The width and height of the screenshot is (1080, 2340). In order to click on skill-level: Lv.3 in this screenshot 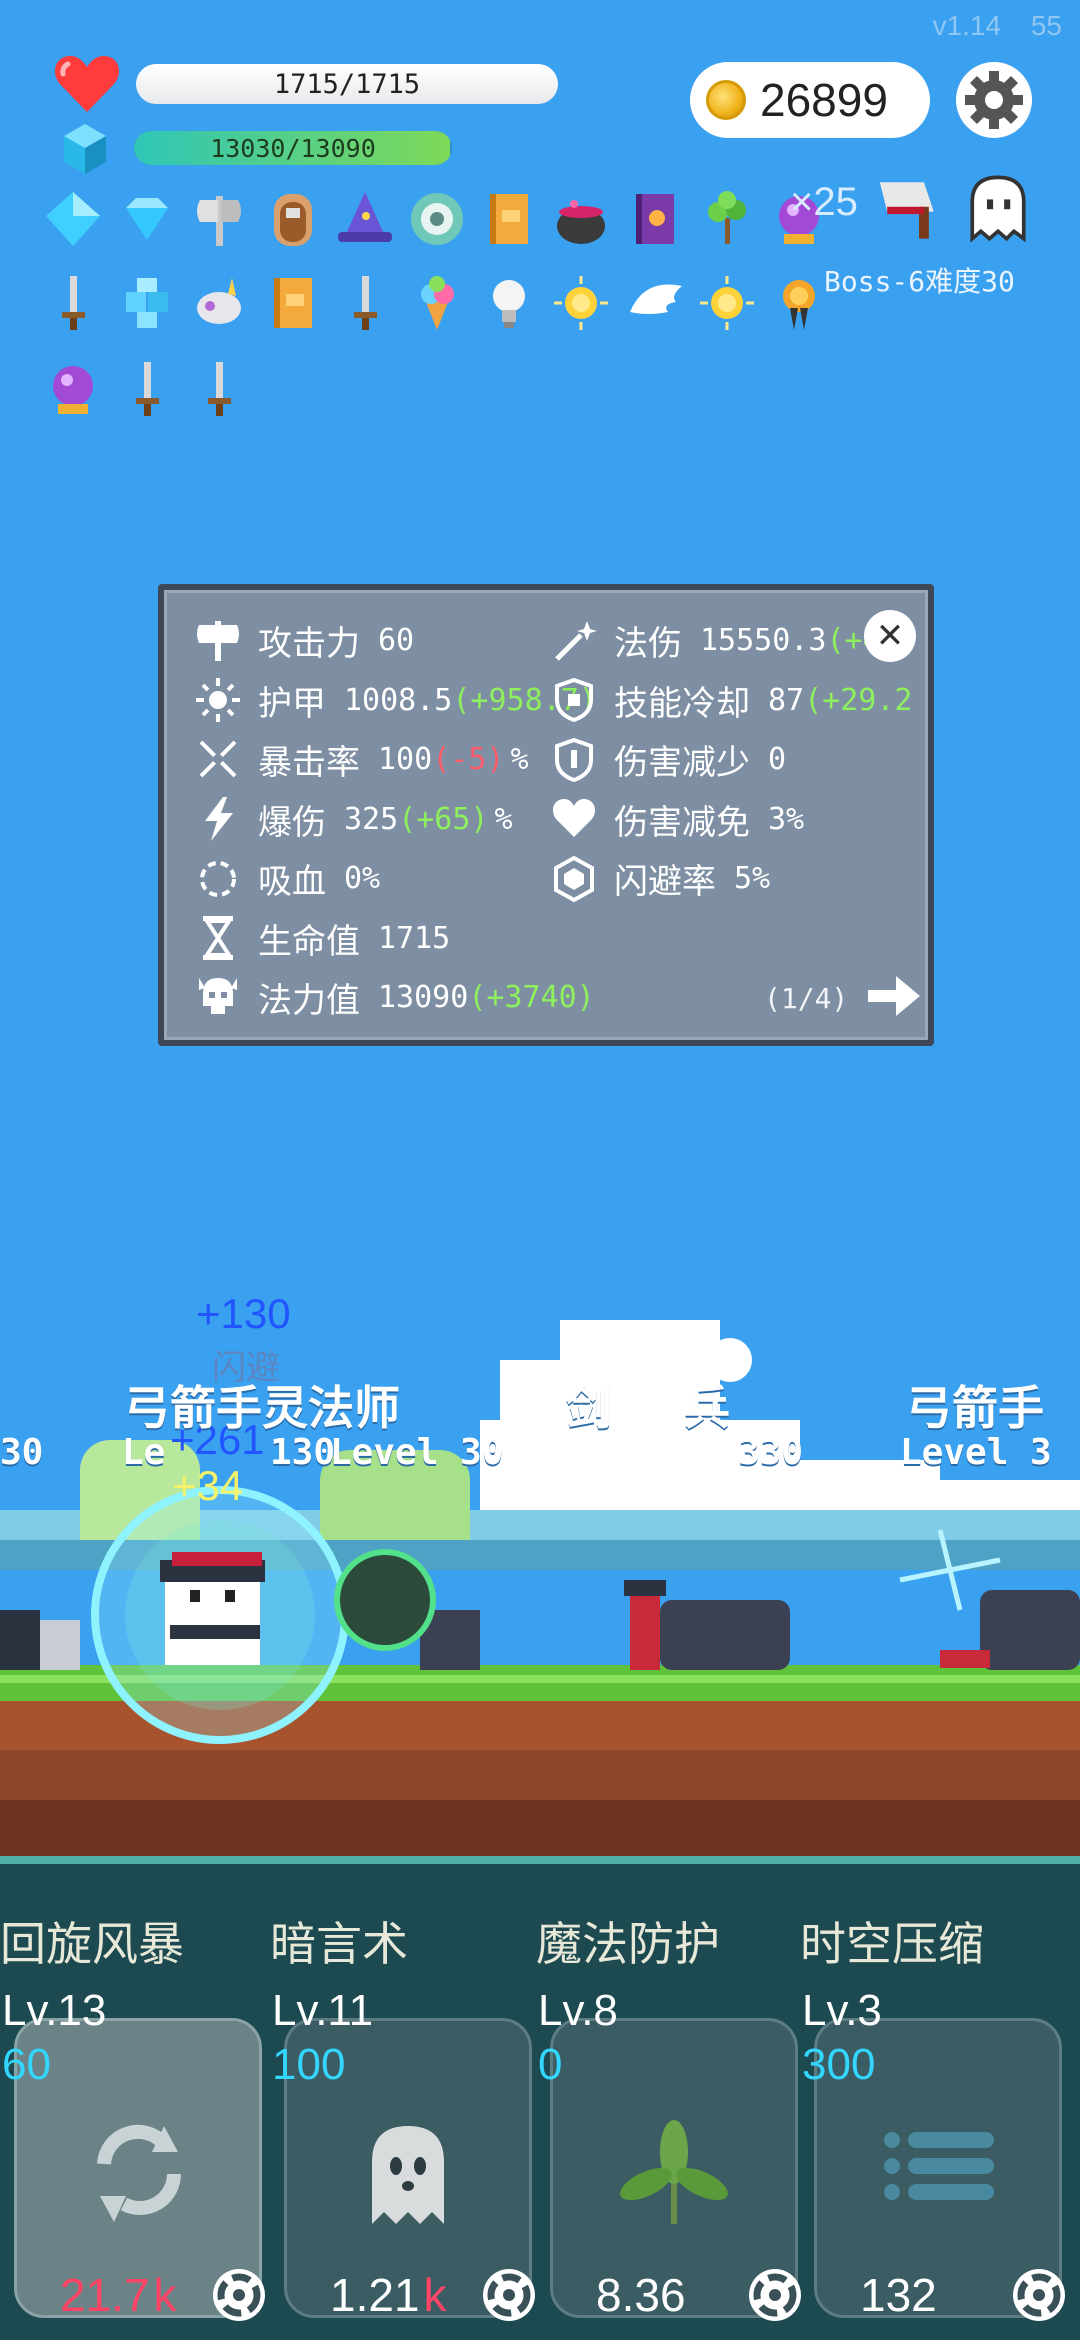, I will do `click(842, 2010)`.